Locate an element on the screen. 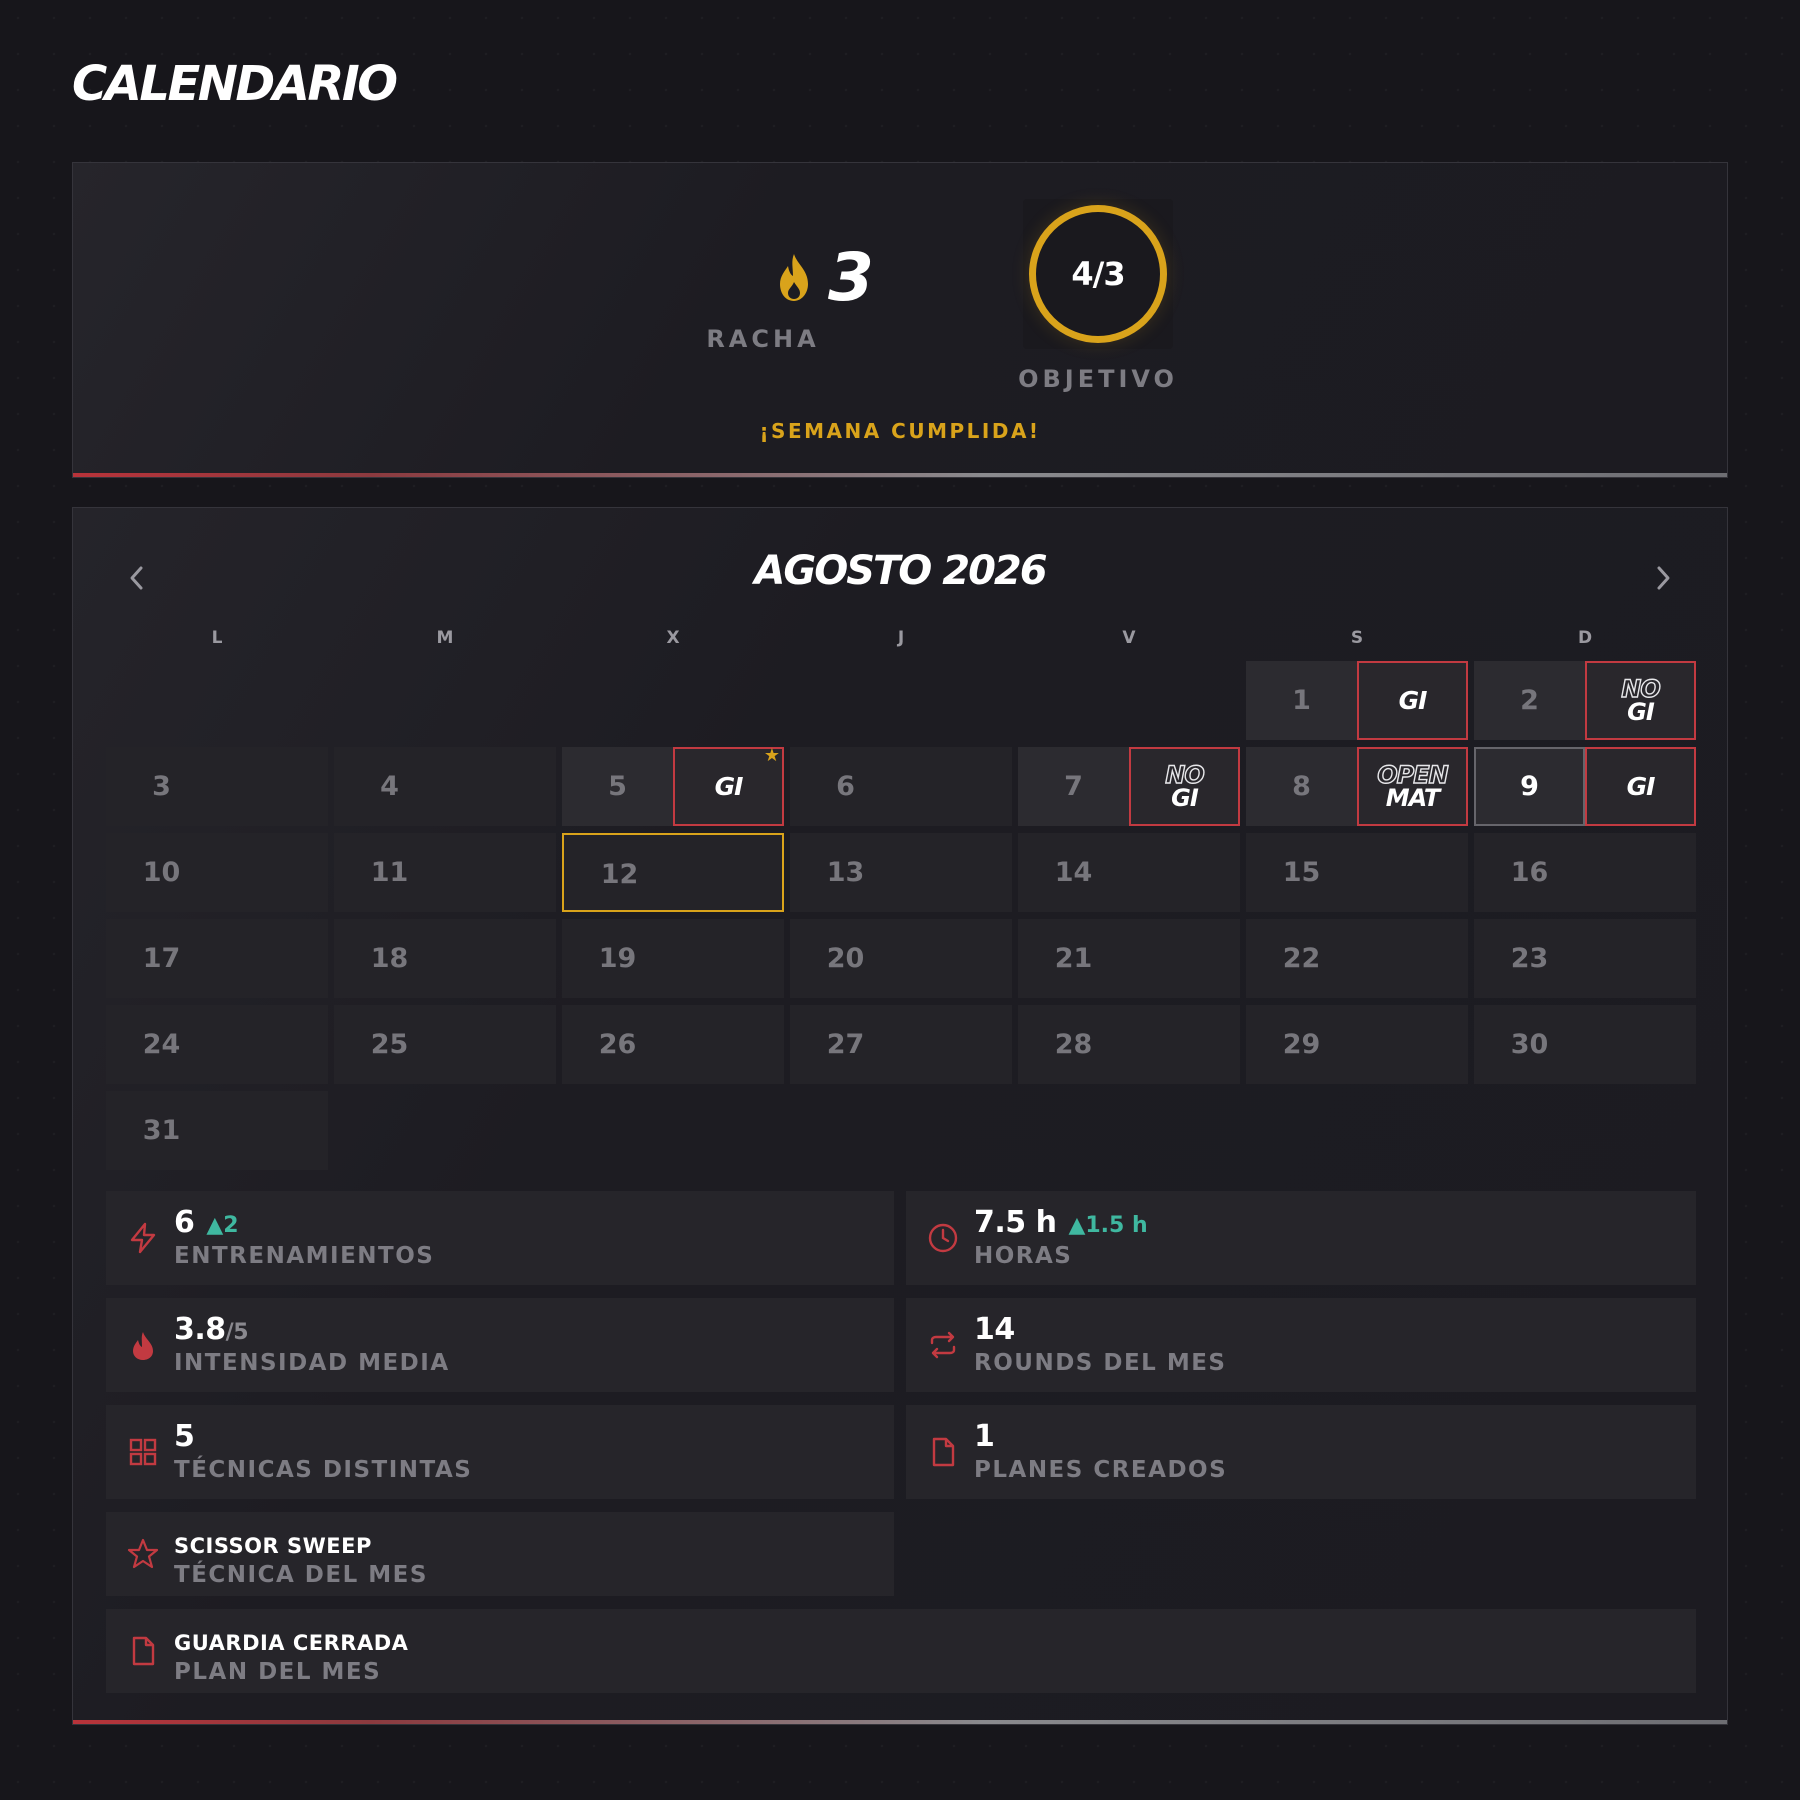 The width and height of the screenshot is (1800, 1800). calendar-day: 6 is located at coordinates (901, 786).